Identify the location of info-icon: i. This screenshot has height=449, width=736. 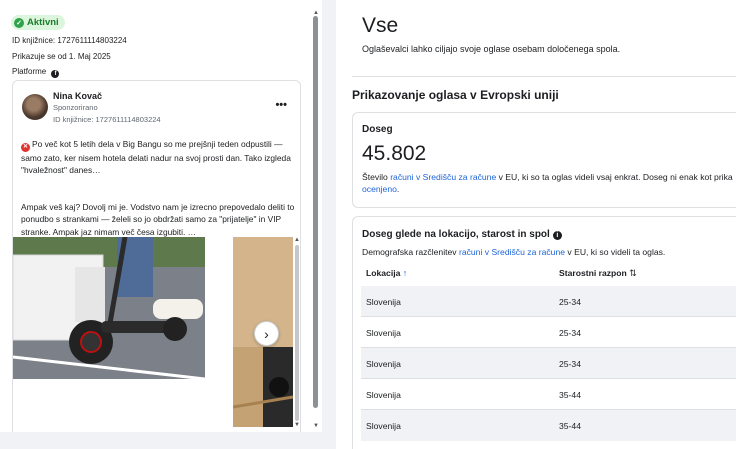
(557, 235).